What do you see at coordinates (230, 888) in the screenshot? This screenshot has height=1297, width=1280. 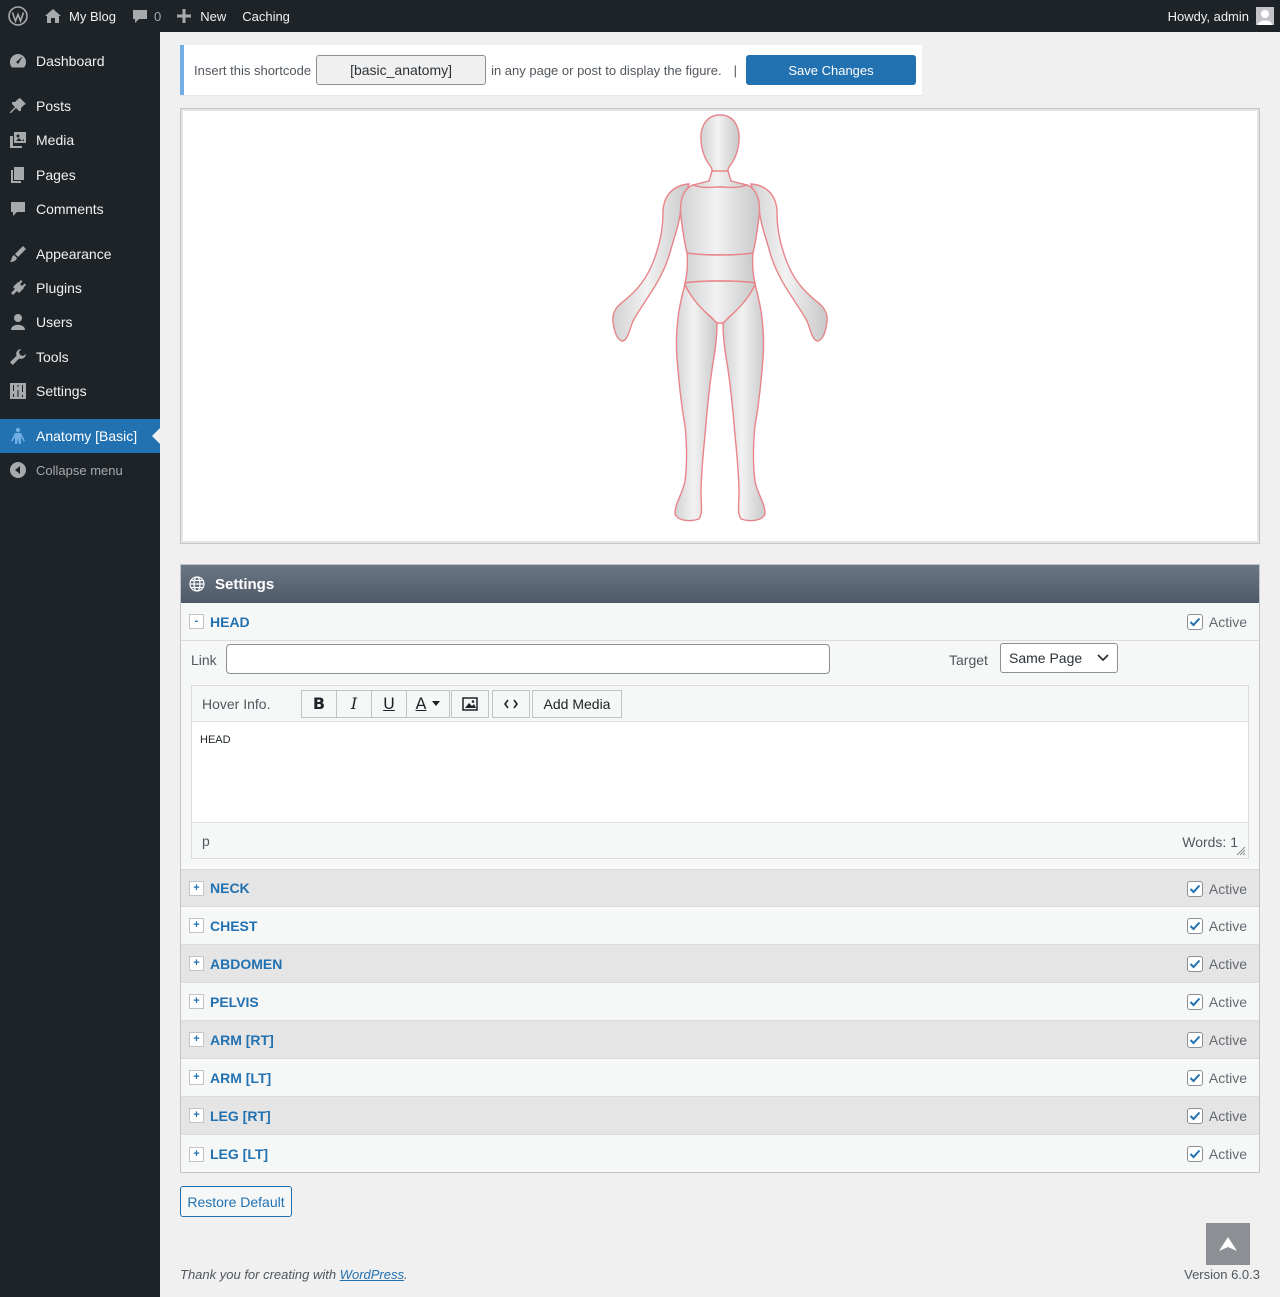 I see `region-name: NECK` at bounding box center [230, 888].